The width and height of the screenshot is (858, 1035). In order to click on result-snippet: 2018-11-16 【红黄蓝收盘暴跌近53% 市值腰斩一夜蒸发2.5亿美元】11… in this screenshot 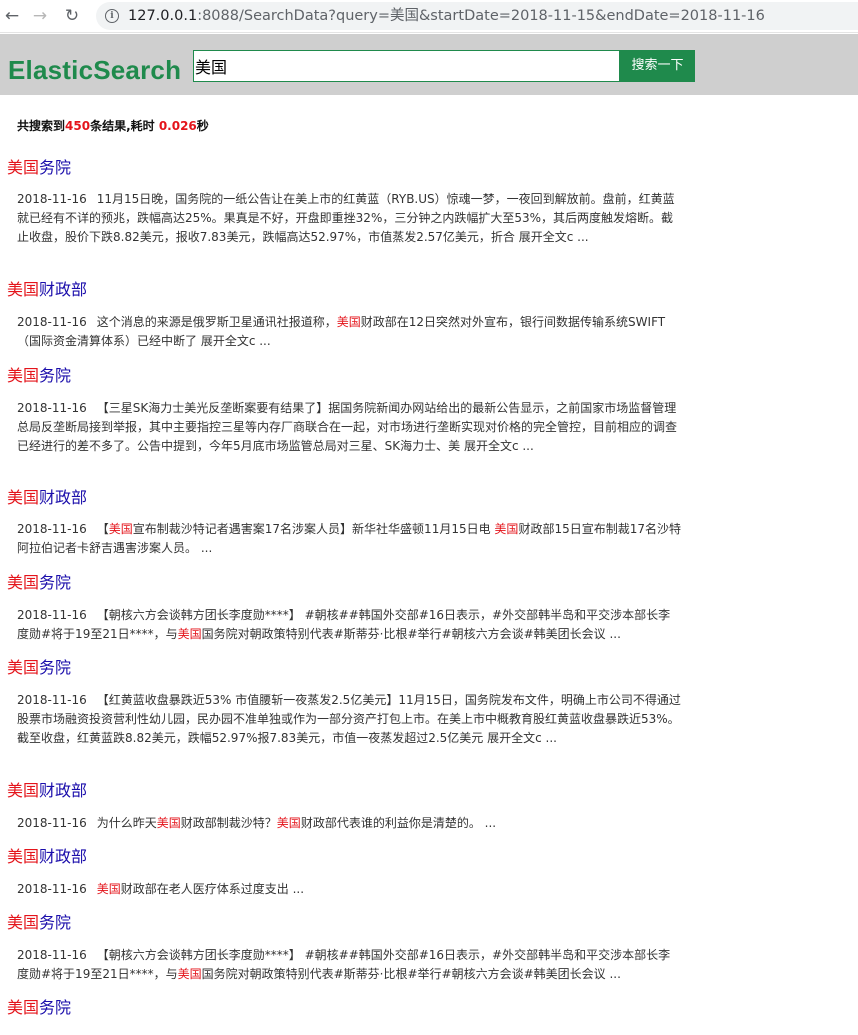, I will do `click(349, 719)`.